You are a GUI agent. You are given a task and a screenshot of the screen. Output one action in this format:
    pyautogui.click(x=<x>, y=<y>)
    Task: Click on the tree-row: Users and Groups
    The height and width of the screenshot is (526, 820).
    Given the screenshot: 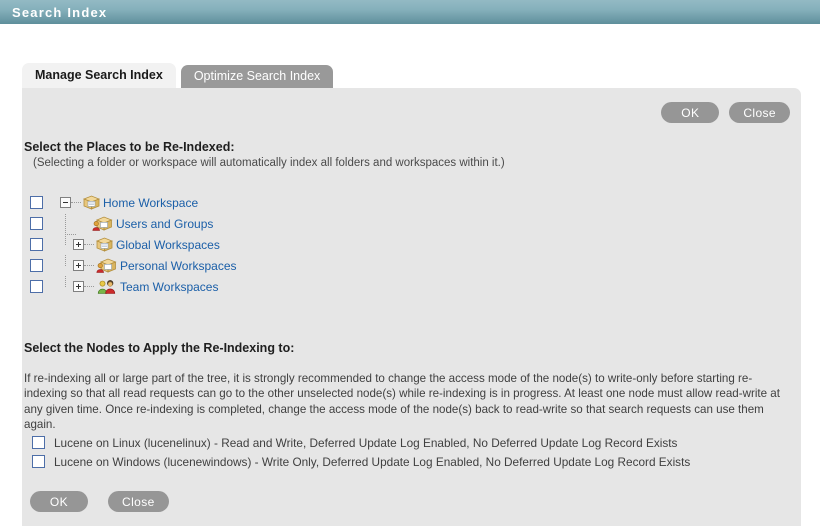 What is the action you would take?
    pyautogui.click(x=234, y=224)
    